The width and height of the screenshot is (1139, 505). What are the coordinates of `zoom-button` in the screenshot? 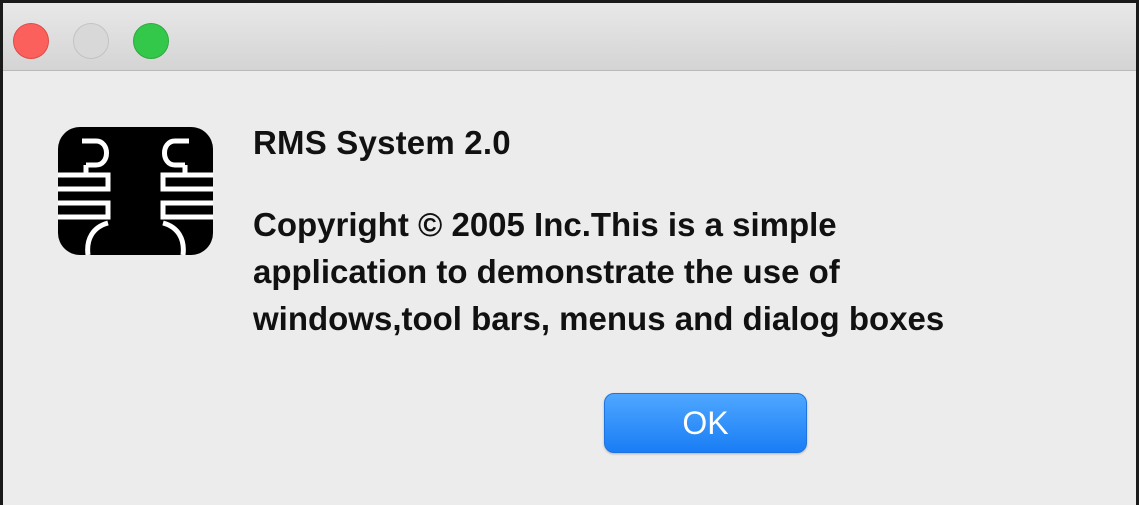 It's located at (151, 41).